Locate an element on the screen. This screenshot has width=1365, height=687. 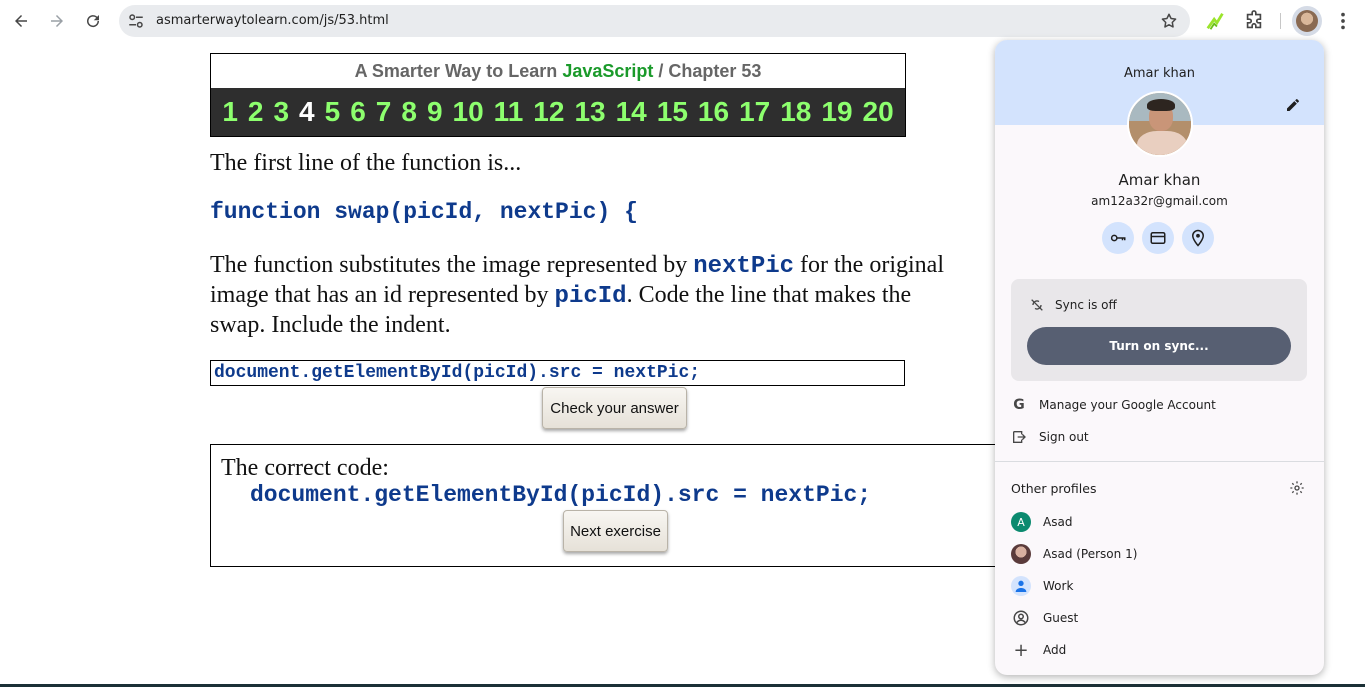
chapter-link-13: 13 is located at coordinates (589, 112).